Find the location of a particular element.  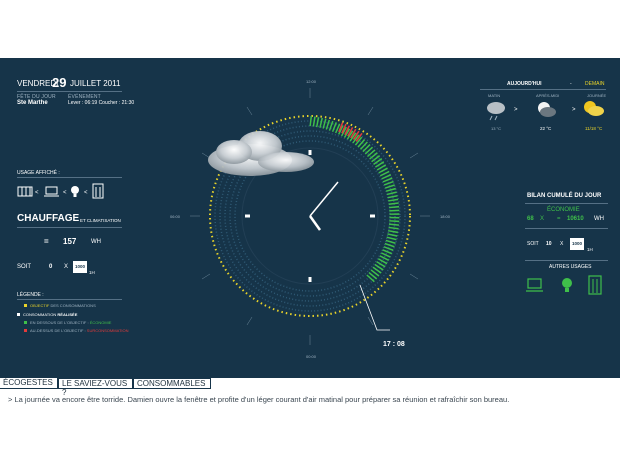

clock-label-left: 06:00 is located at coordinates (175, 216).